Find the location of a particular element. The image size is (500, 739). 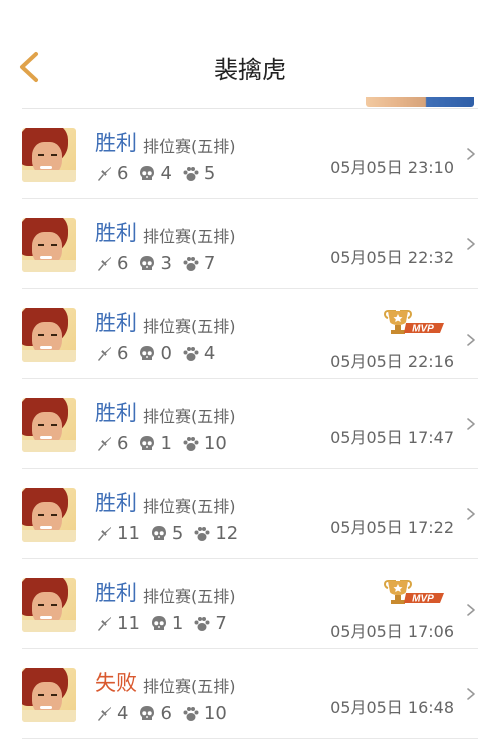

match-time: 05月05日 23:10 is located at coordinates (392, 167).